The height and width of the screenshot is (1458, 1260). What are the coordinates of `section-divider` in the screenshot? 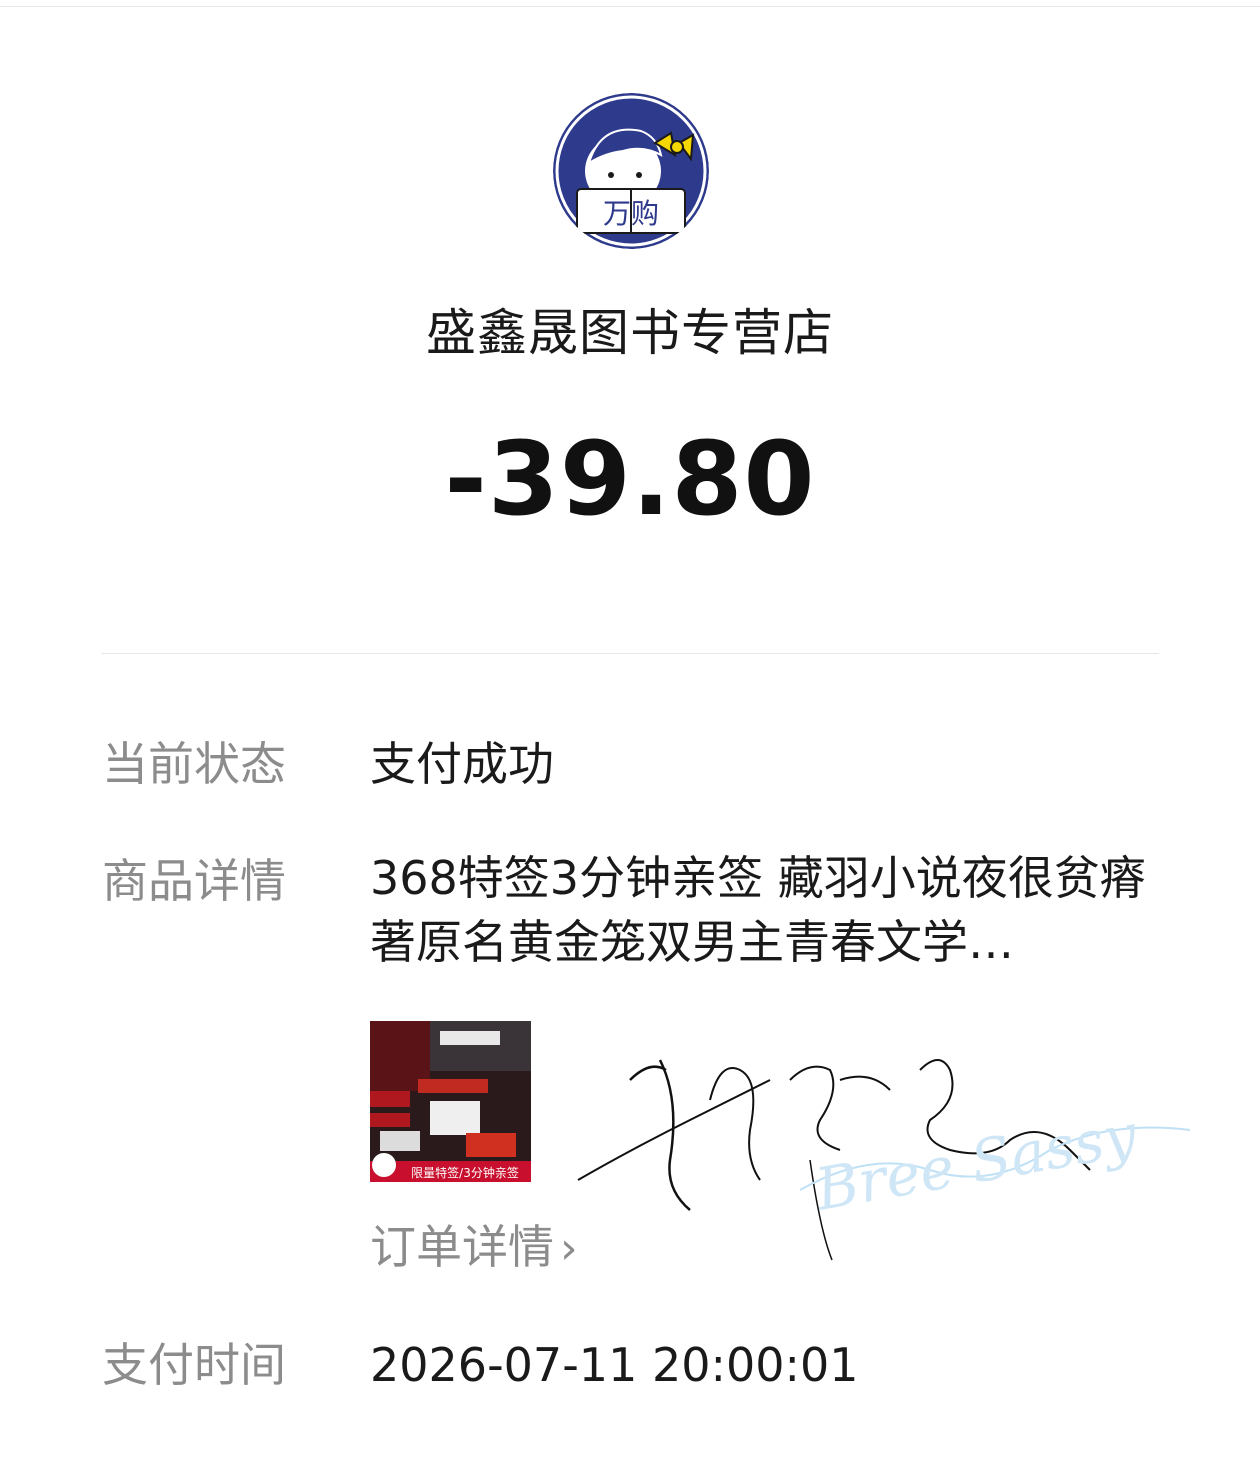 It's located at (630, 653).